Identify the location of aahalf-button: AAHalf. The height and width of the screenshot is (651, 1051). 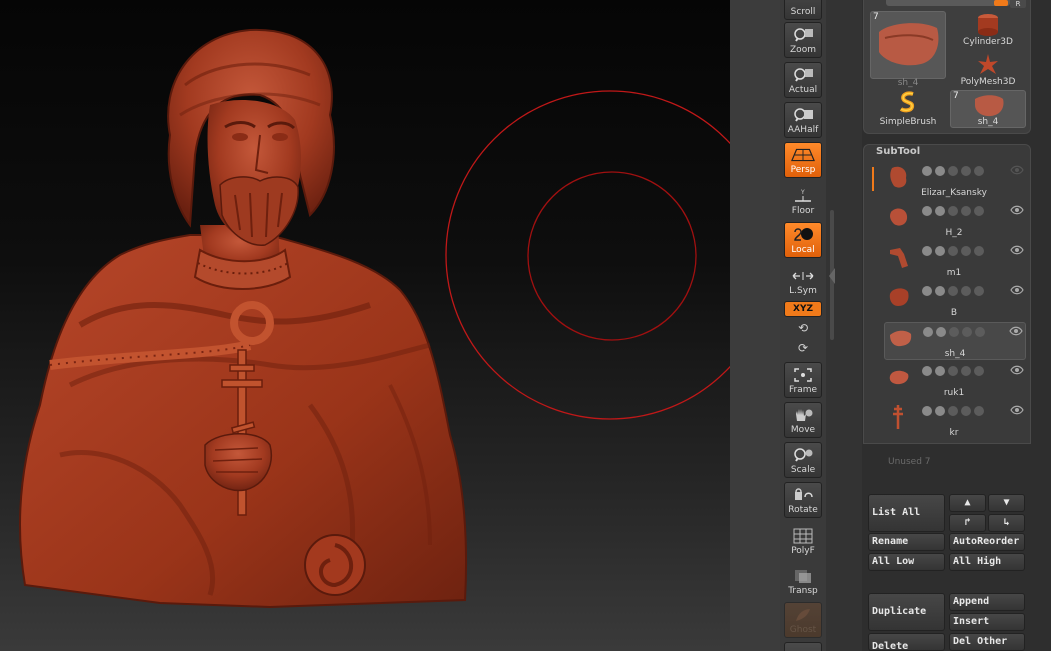
(803, 120).